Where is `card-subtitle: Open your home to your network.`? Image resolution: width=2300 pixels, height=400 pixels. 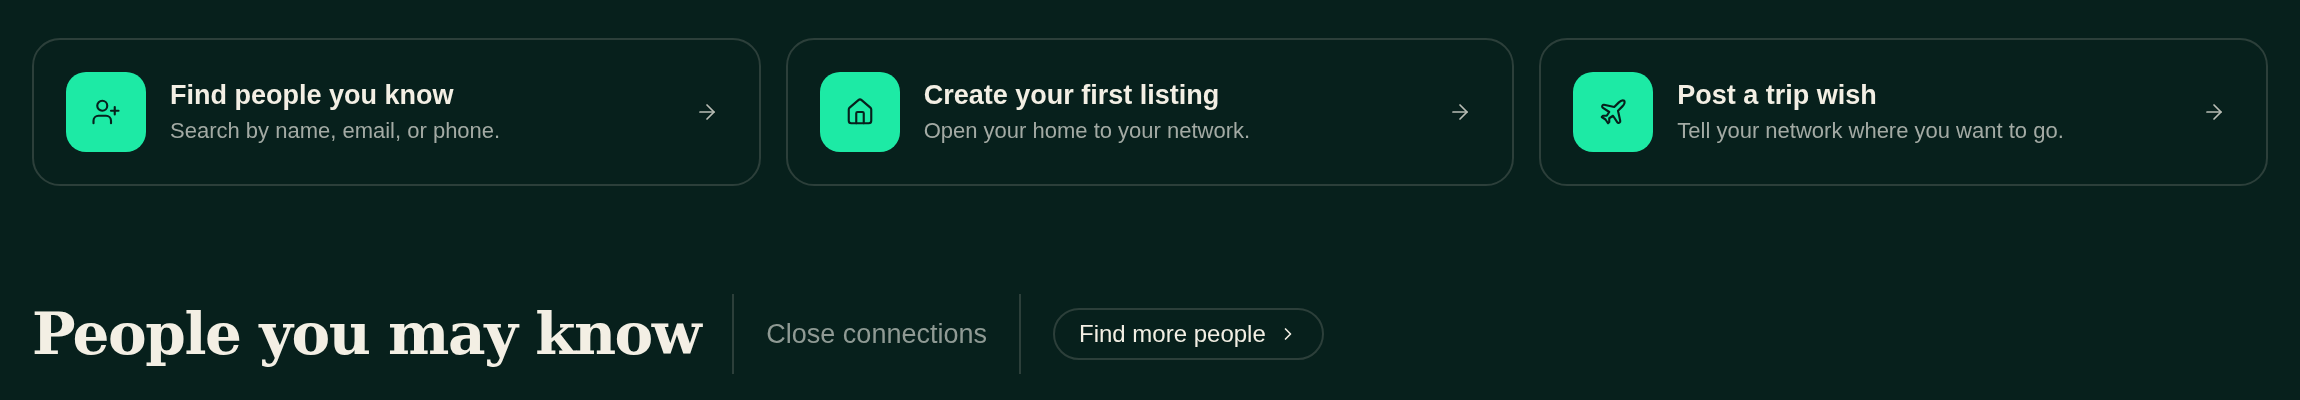 card-subtitle: Open your home to your network. is located at coordinates (1087, 131).